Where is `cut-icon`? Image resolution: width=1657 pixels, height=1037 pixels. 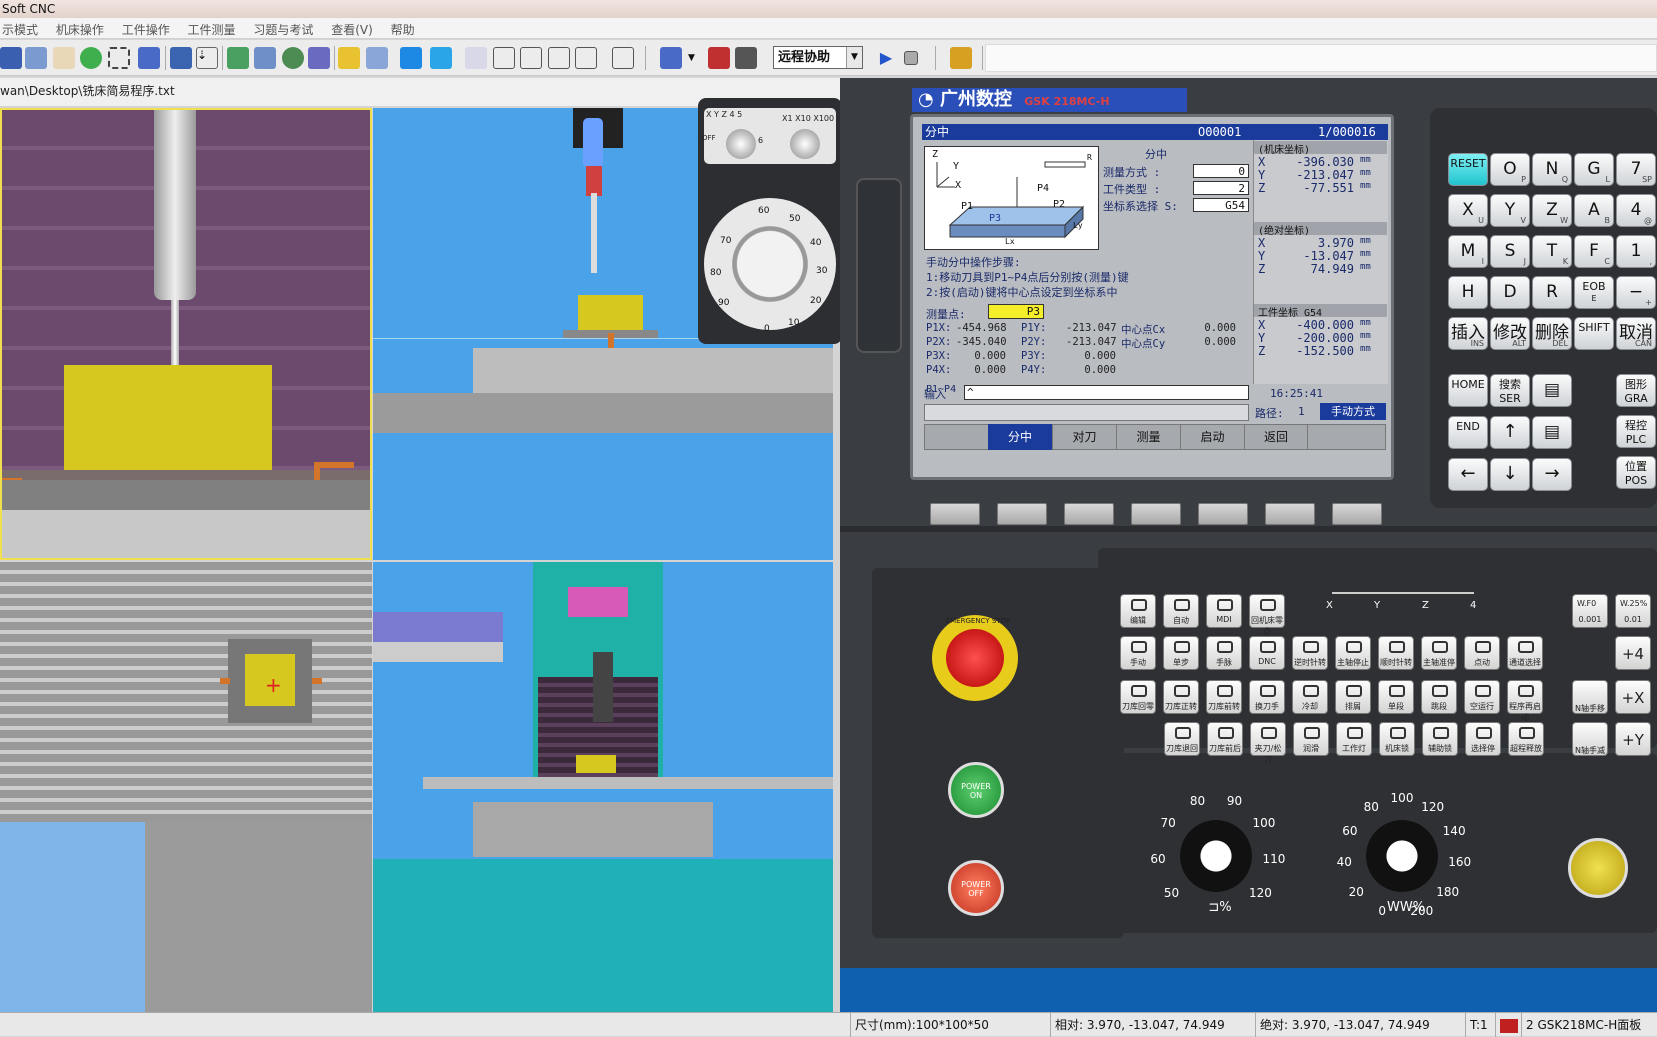
cut-icon is located at coordinates (265, 58).